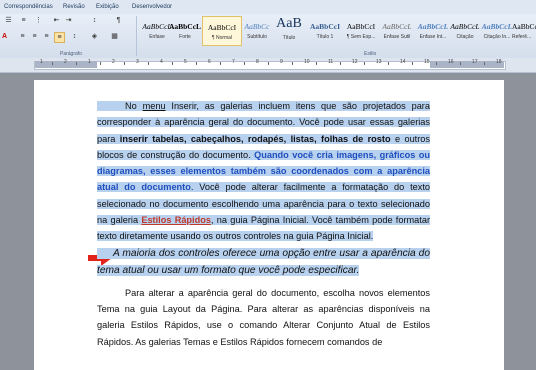  Describe the element at coordinates (38, 20) in the screenshot. I see `multilevel-list-icon: ⋮` at that location.